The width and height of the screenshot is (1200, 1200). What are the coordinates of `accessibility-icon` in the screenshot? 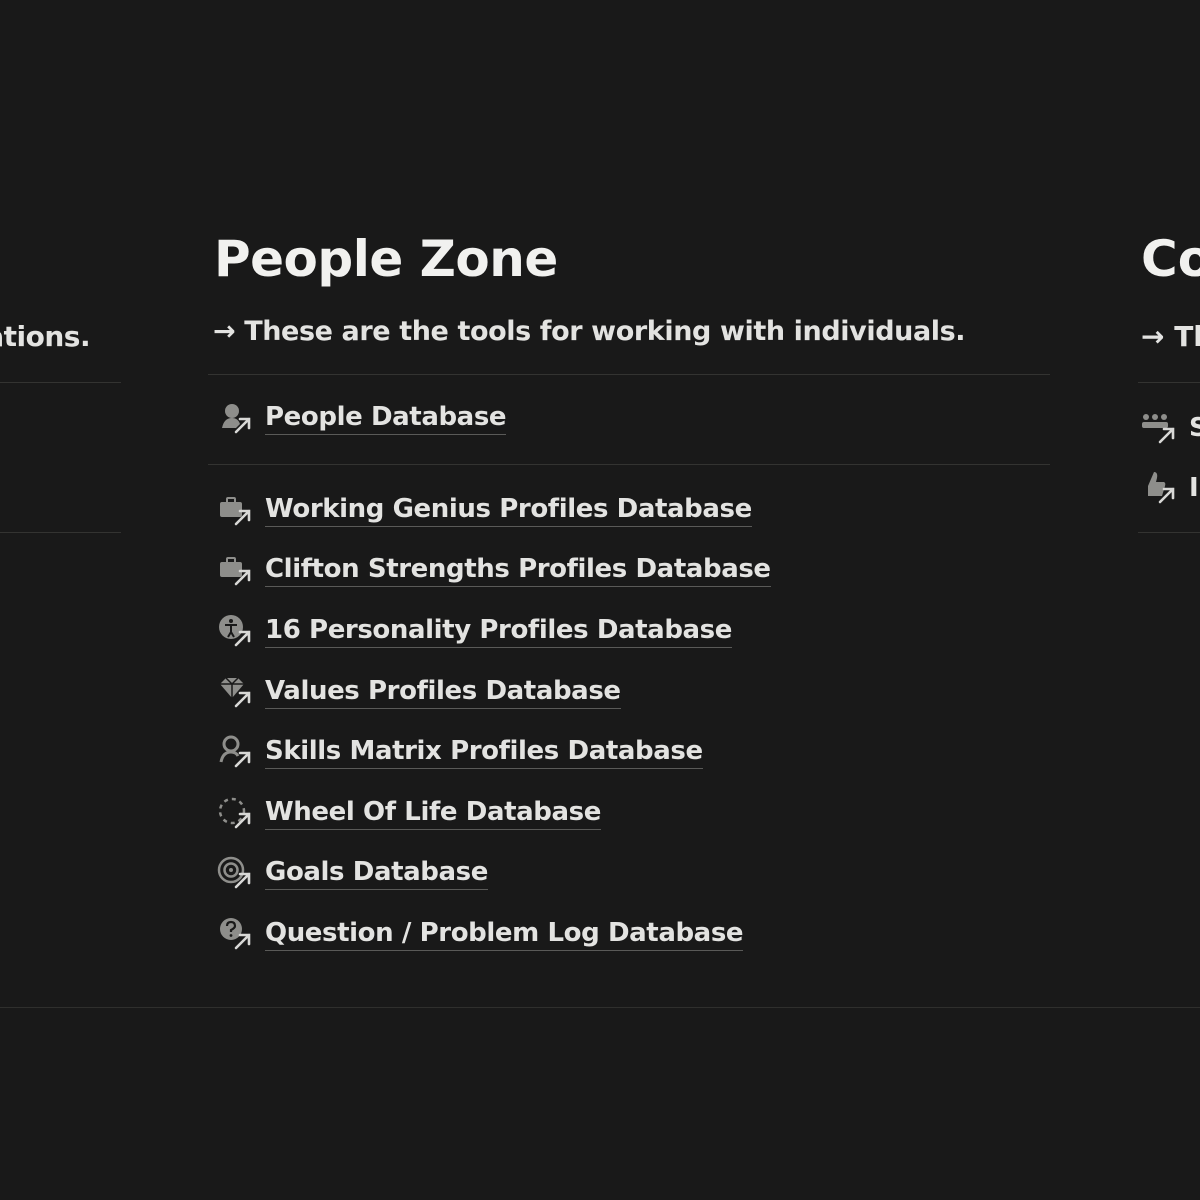 It's located at (235, 631).